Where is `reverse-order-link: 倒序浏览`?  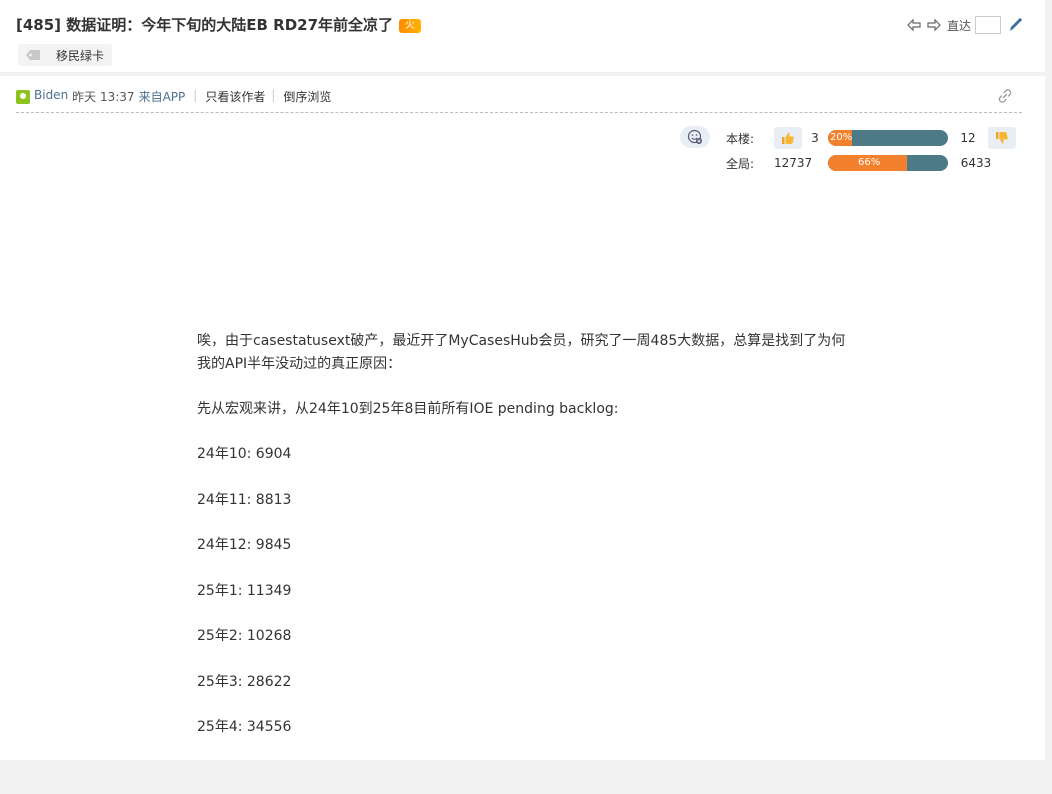 reverse-order-link: 倒序浏览 is located at coordinates (307, 96).